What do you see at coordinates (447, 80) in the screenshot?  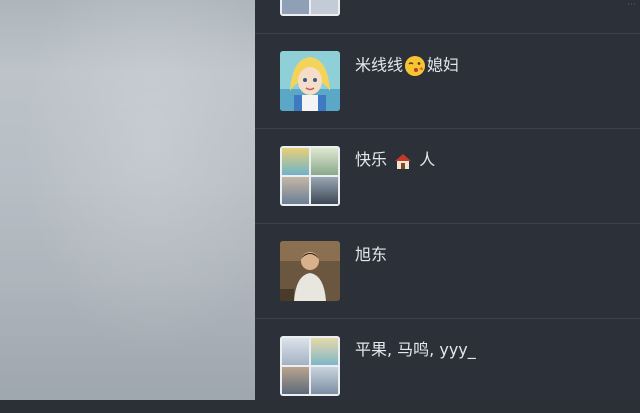 I see `chat-item-mixianxian: 米线线 媳妇` at bounding box center [447, 80].